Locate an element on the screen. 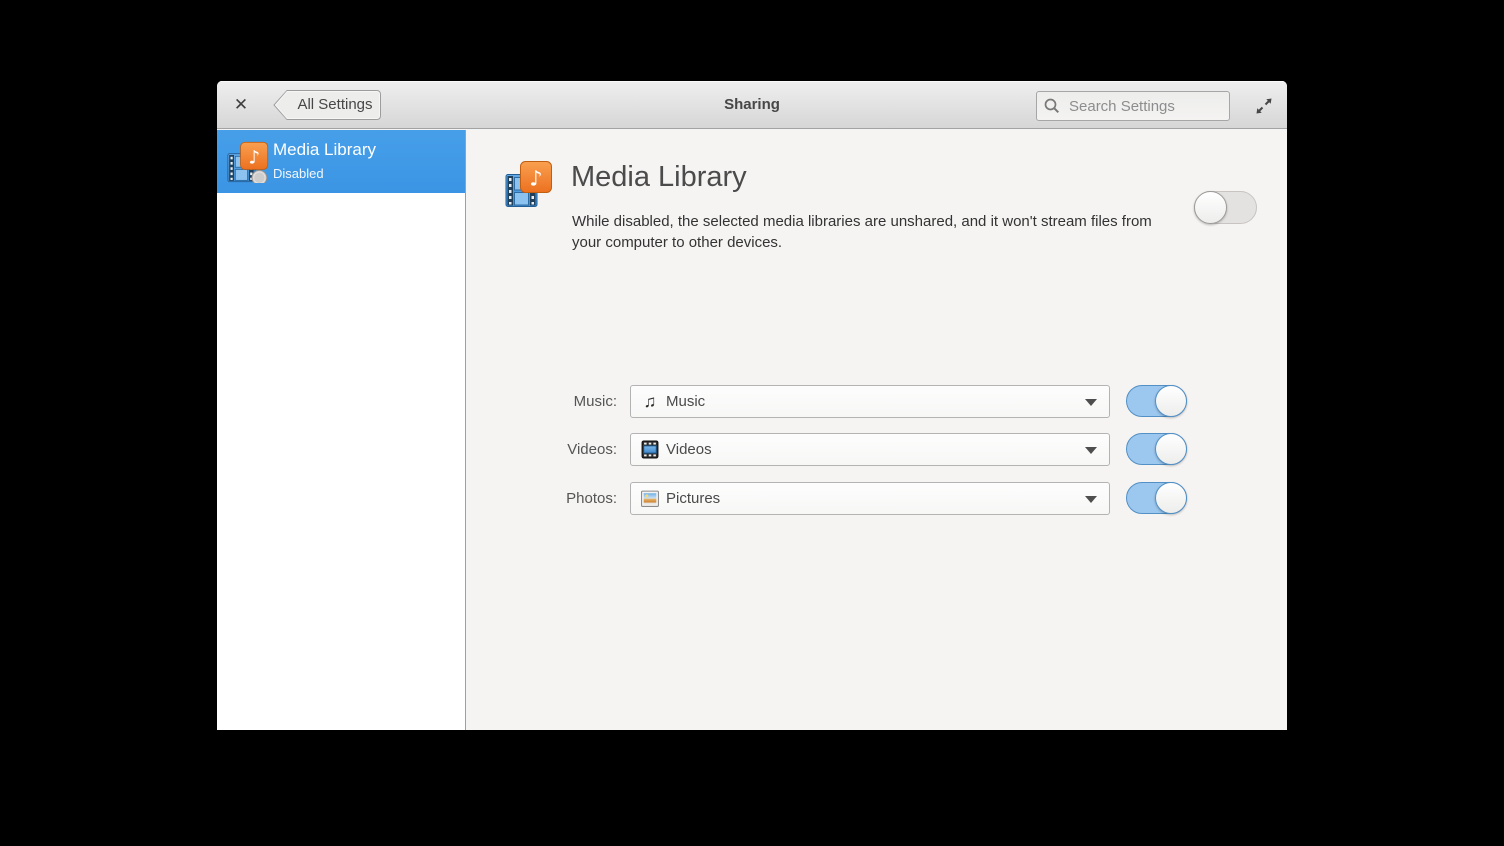  all-settings-back-button: All Settings is located at coordinates (327, 105).